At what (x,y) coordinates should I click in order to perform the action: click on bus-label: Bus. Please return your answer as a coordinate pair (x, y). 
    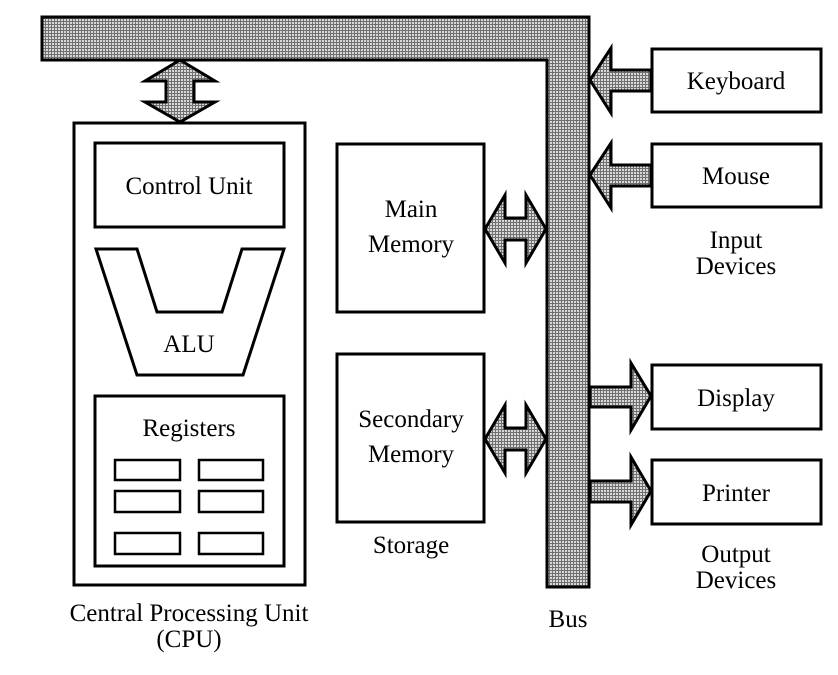
    Looking at the image, I should click on (568, 619).